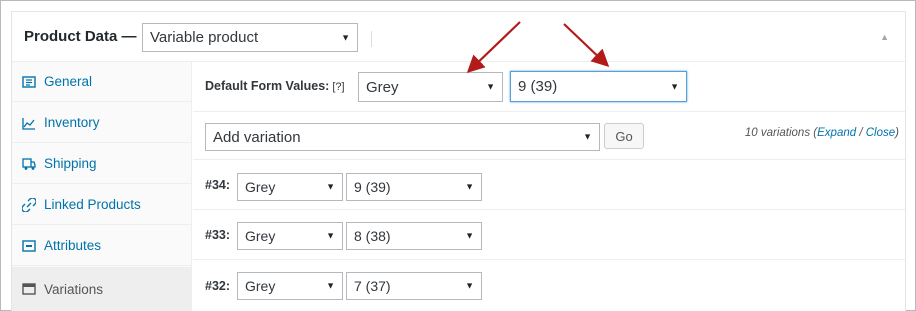 This screenshot has height=311, width=916. Describe the element at coordinates (624, 136) in the screenshot. I see `go-button: Go` at that location.